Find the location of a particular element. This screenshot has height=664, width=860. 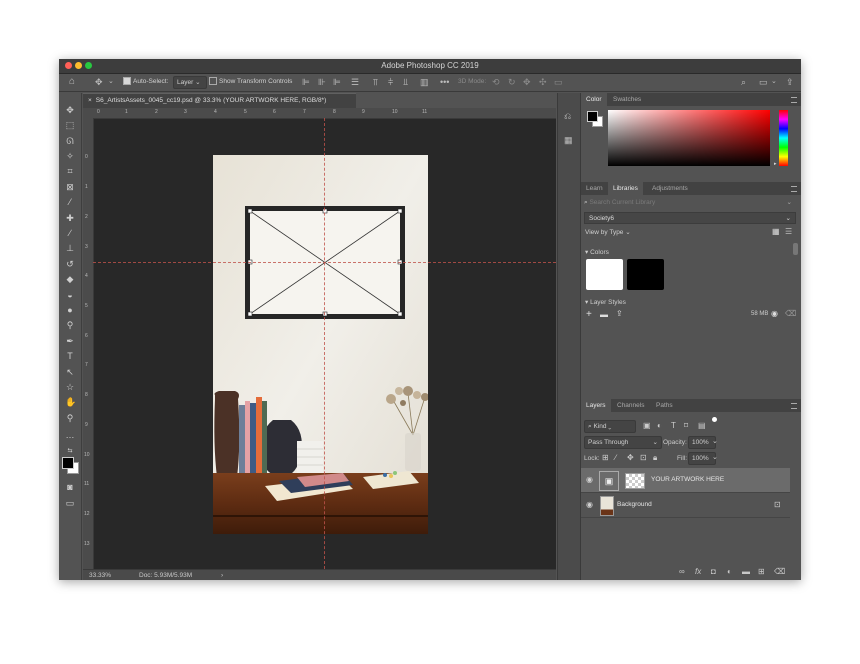

paint-bucket-tool-icon: ◒ is located at coordinates (70, 295).